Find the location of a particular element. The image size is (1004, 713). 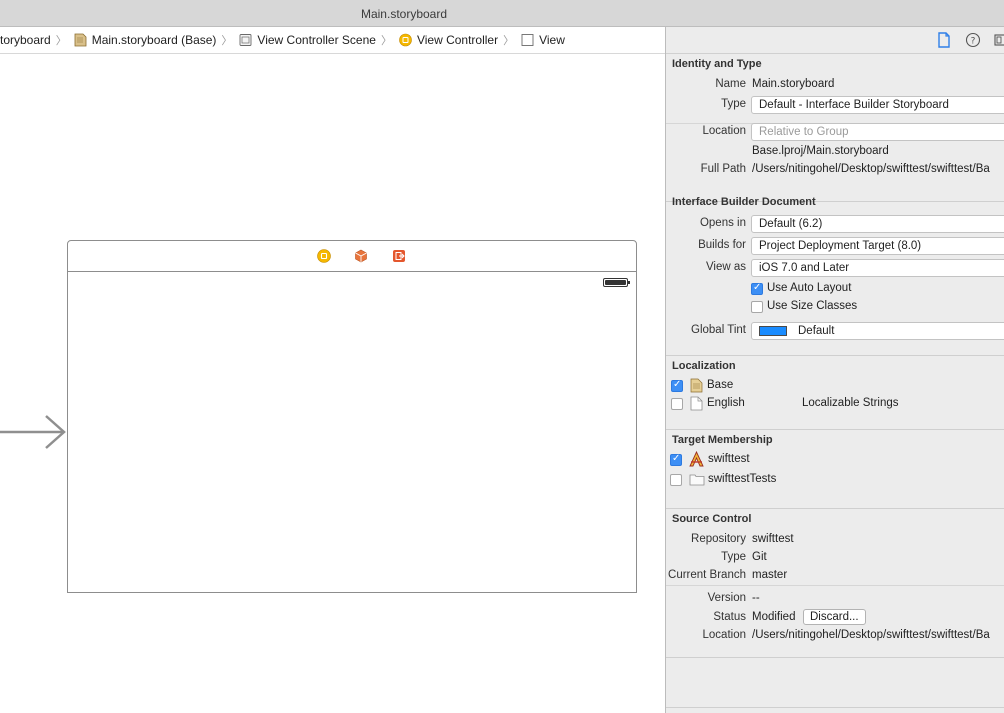

scm-type-label: Type is located at coordinates (733, 557).